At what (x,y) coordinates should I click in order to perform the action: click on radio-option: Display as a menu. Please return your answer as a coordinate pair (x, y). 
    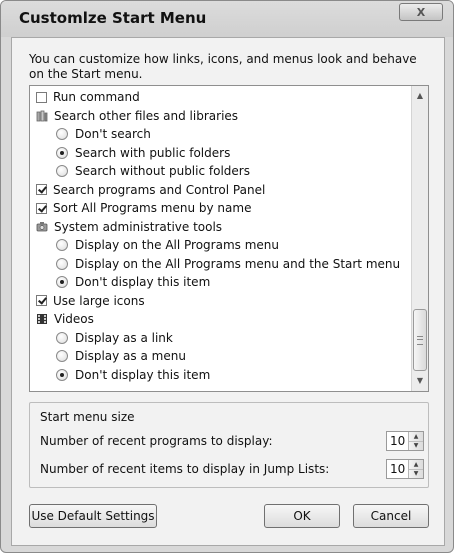
    Looking at the image, I should click on (220, 356).